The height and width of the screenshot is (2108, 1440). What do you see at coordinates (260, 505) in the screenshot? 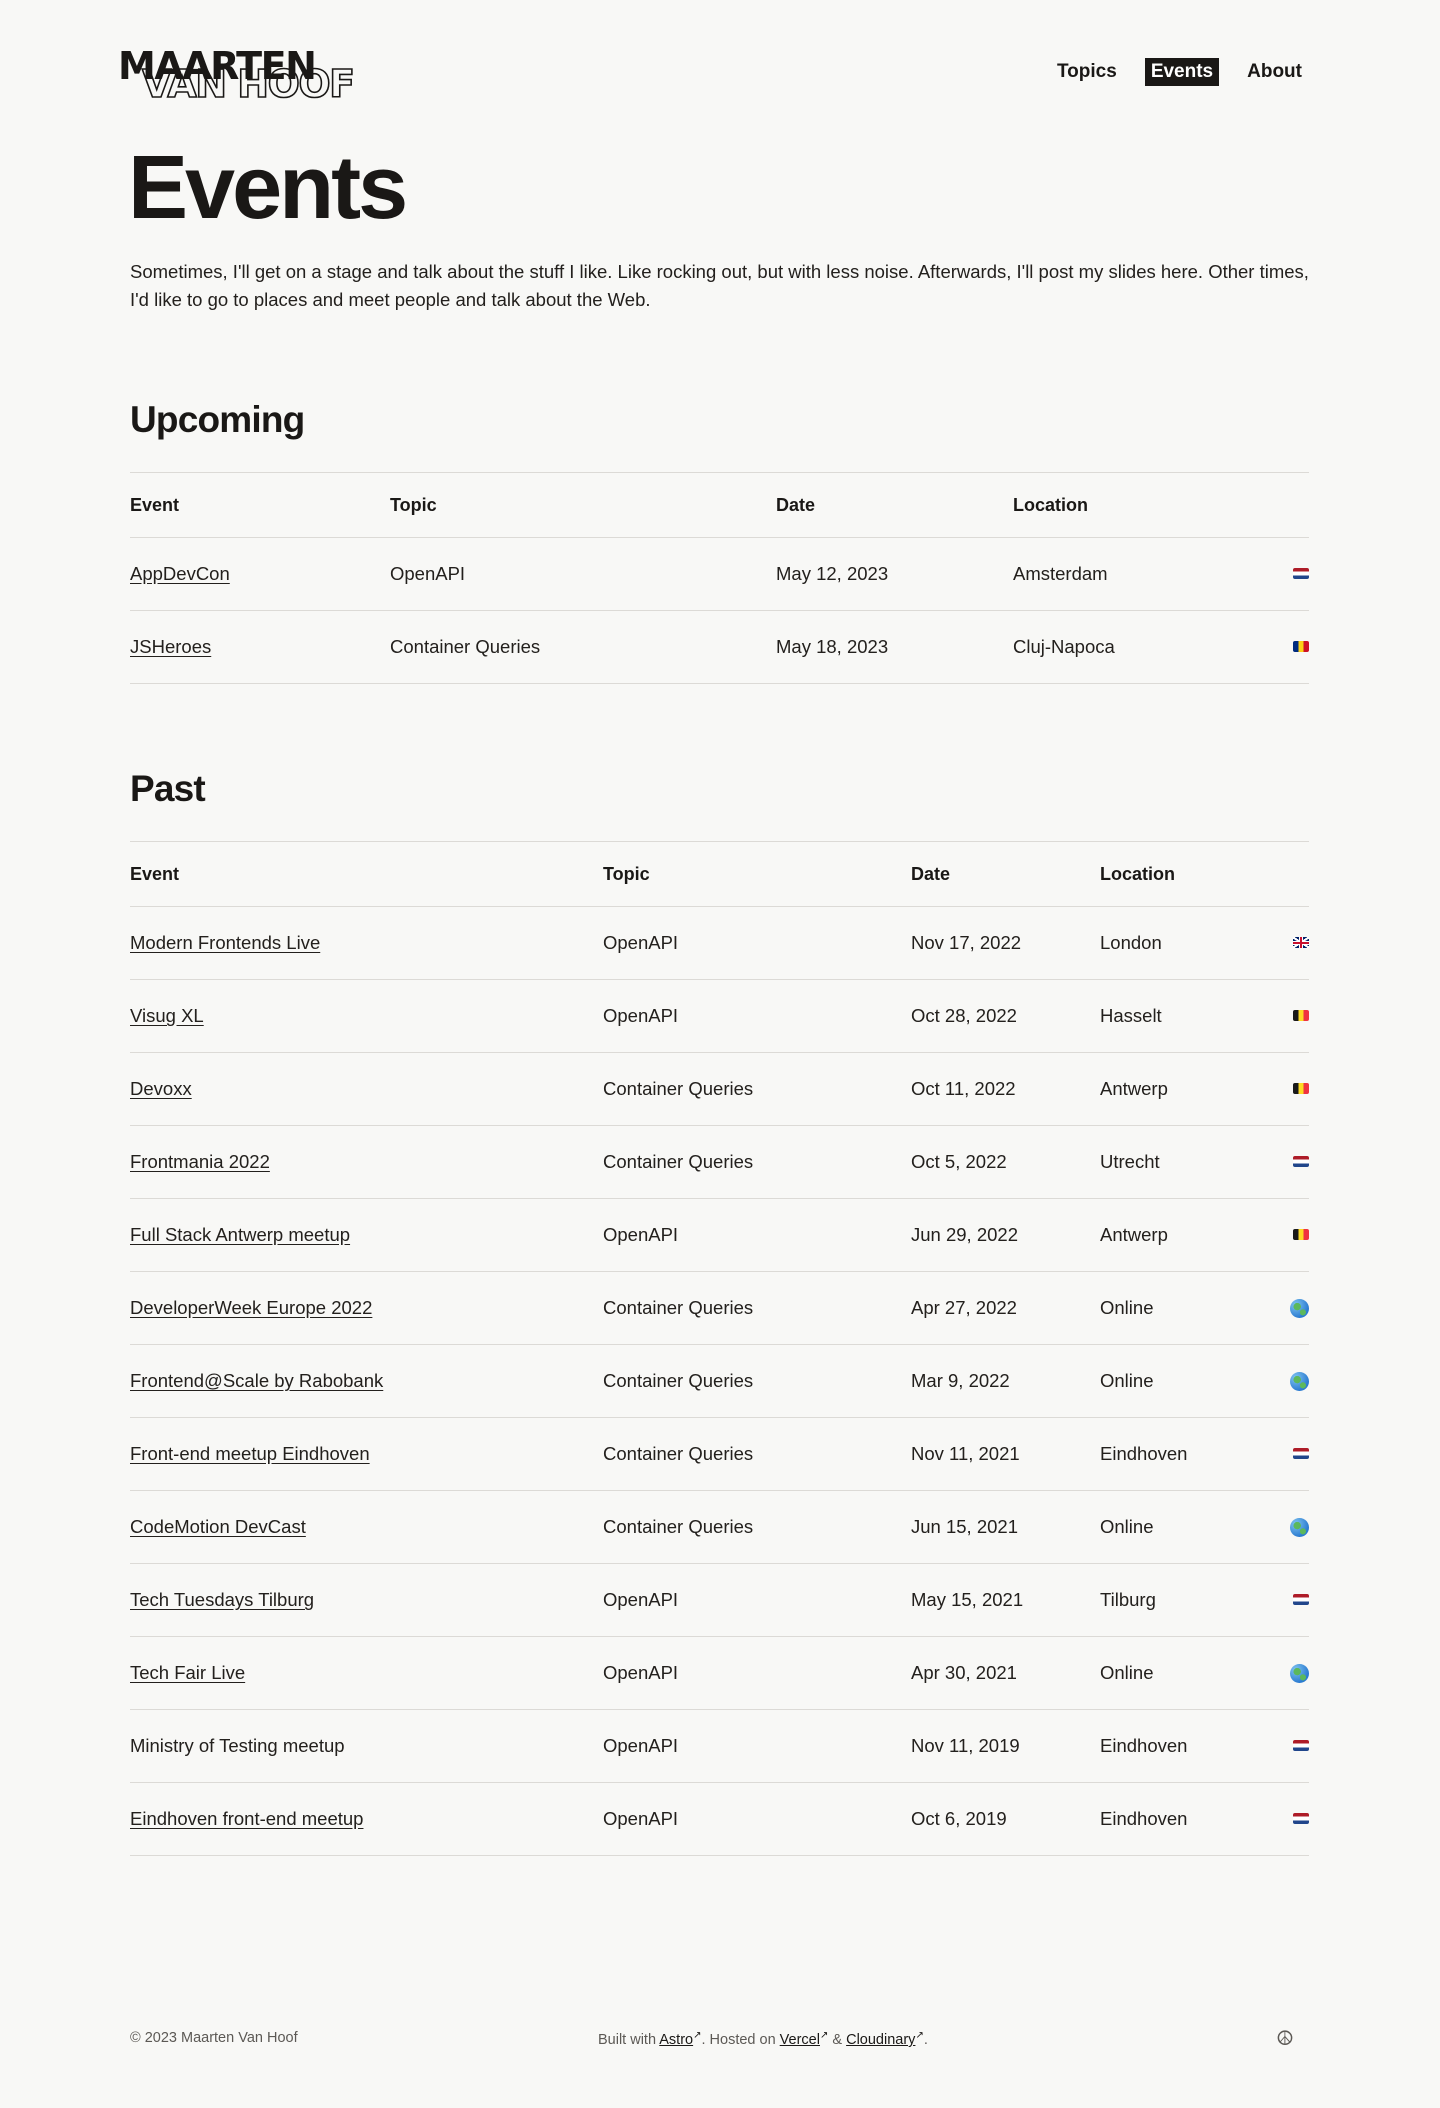
I see `column-header-event: Event` at bounding box center [260, 505].